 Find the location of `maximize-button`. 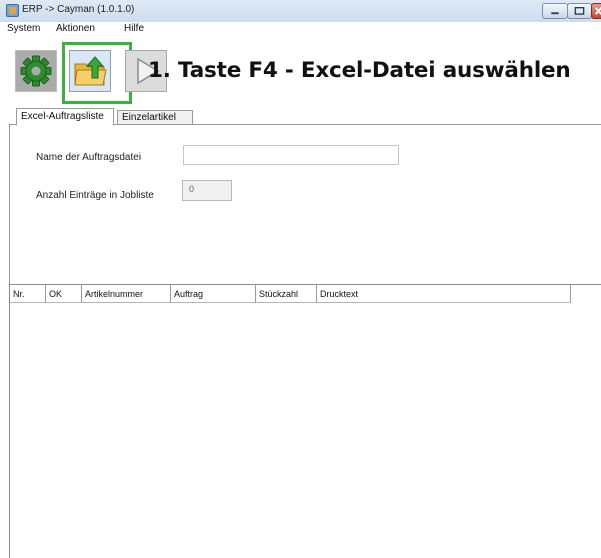

maximize-button is located at coordinates (579, 11).